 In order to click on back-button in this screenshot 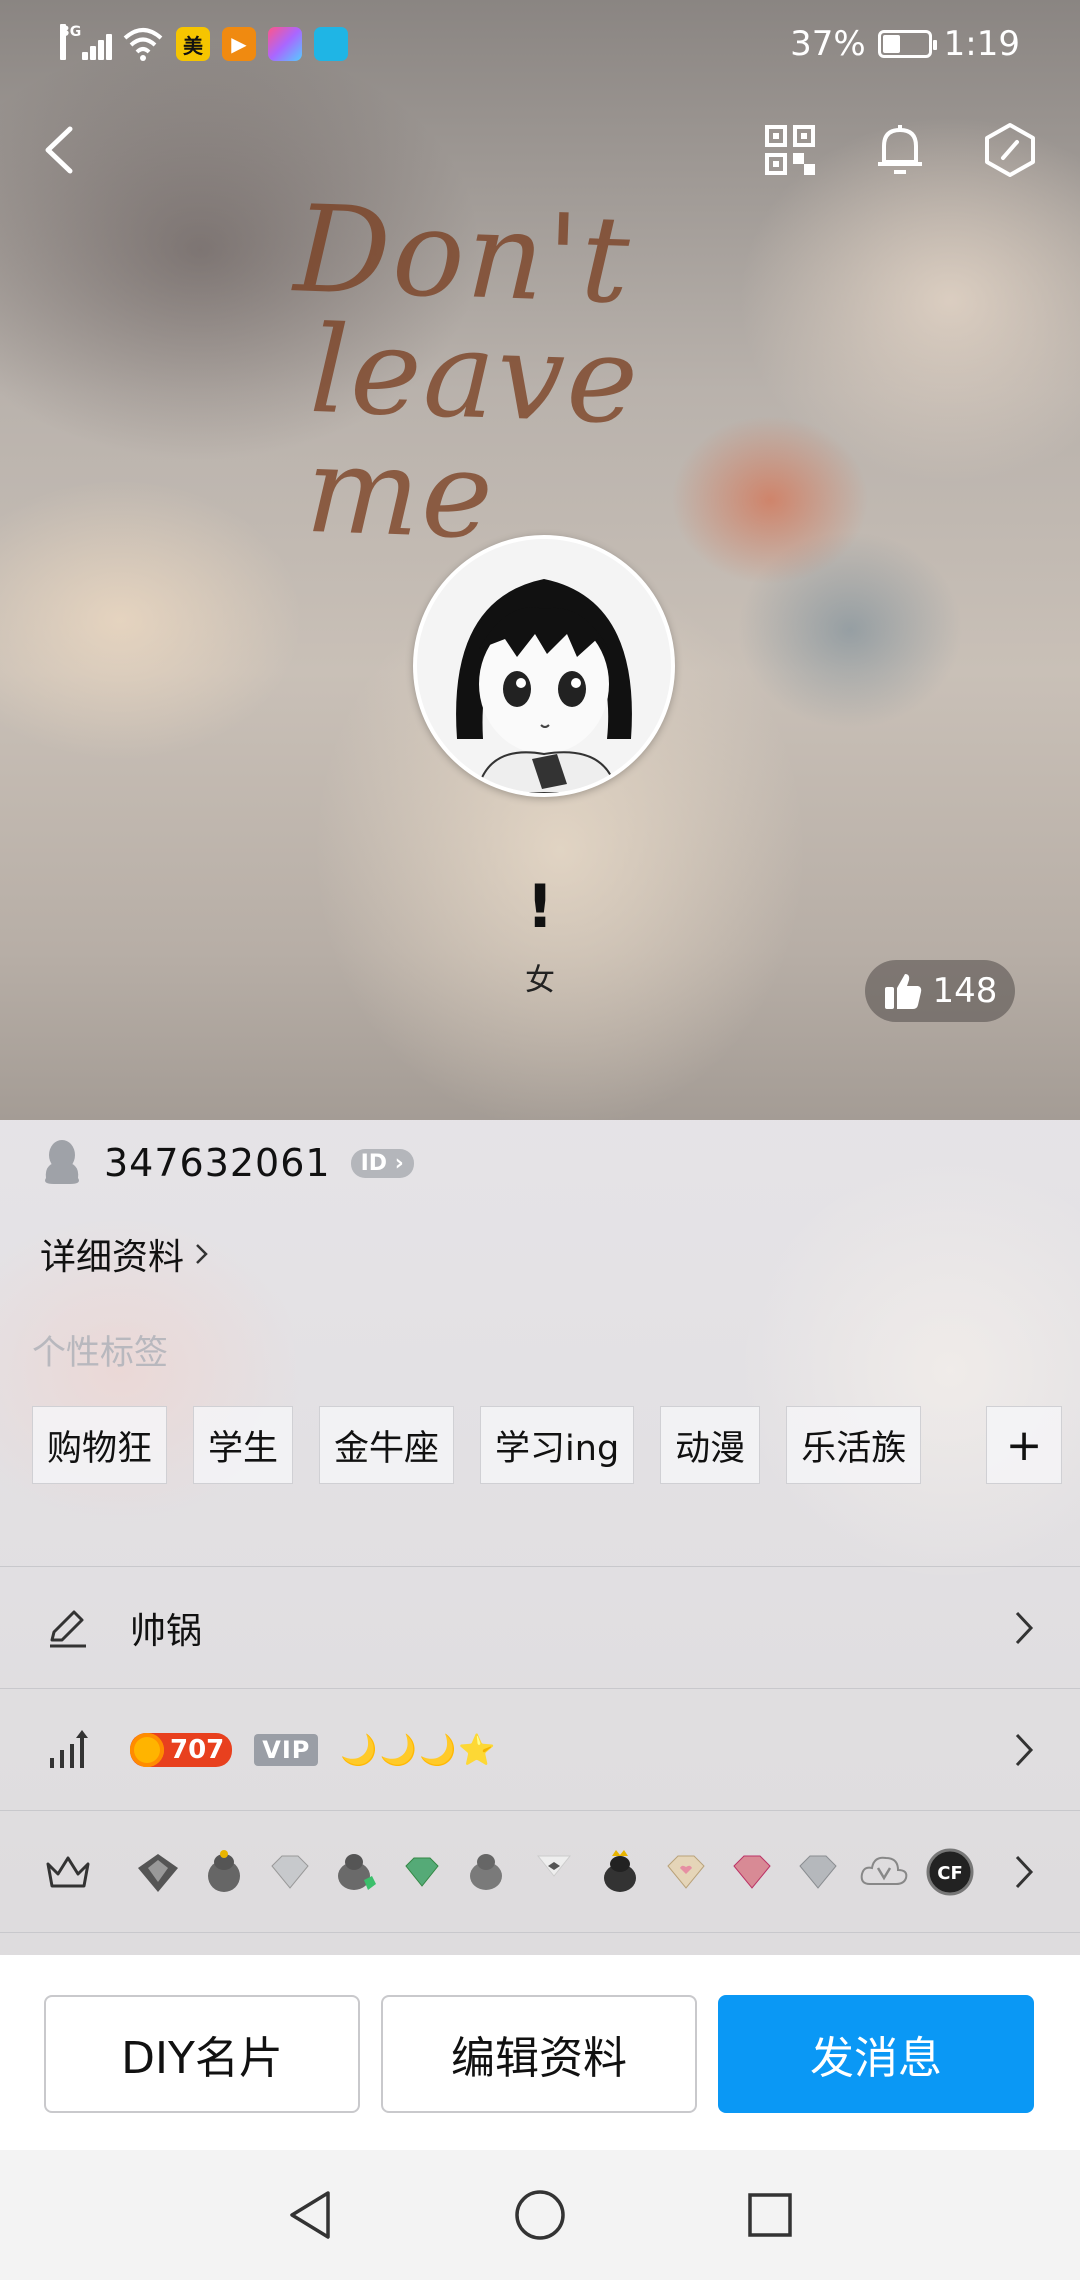, I will do `click(60, 150)`.